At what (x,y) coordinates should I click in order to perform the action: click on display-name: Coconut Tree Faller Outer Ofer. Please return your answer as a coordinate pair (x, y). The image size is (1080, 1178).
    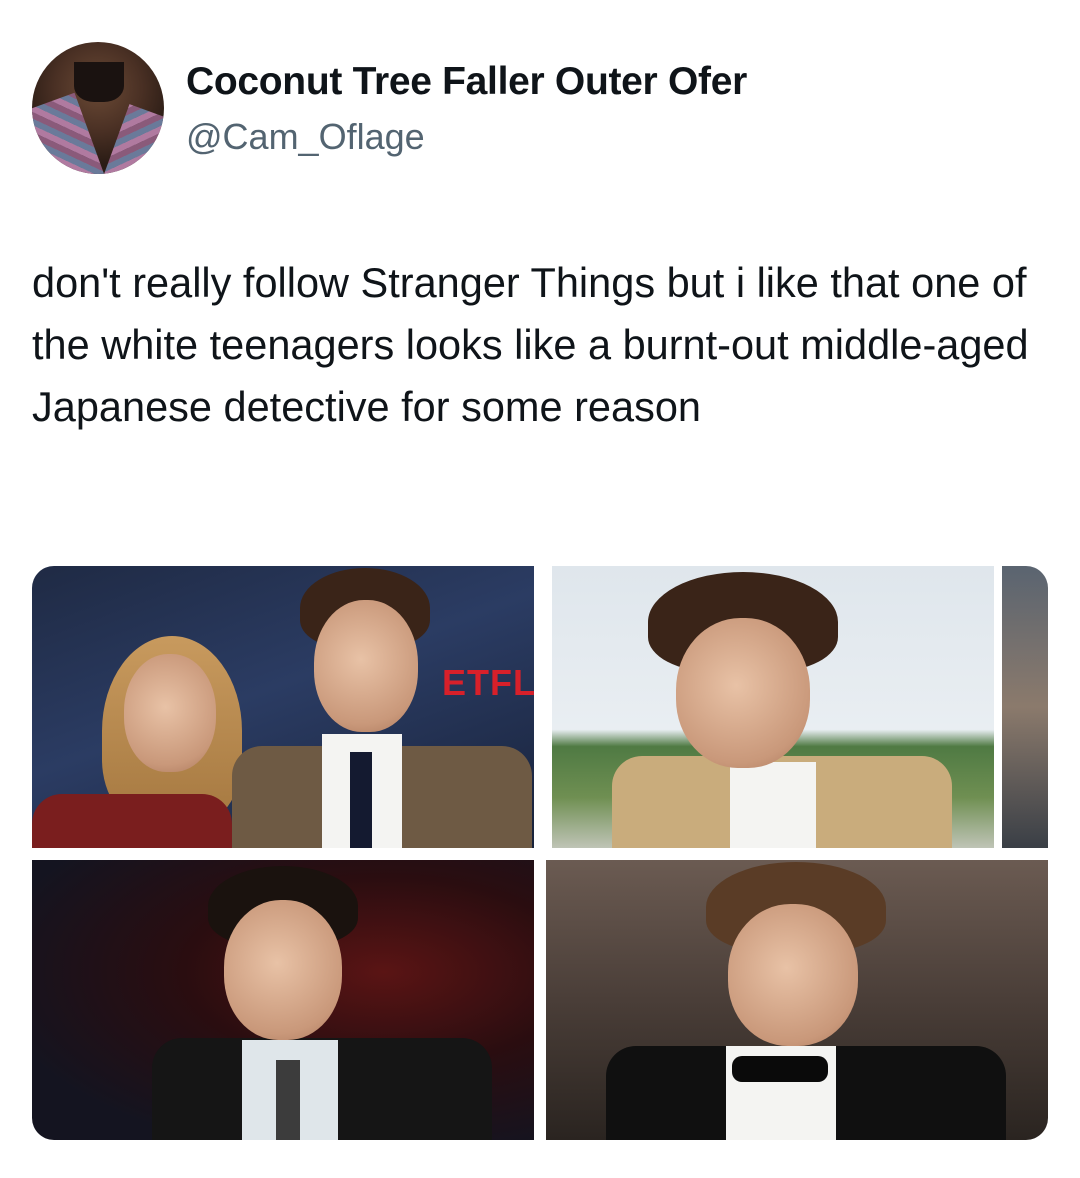
    Looking at the image, I should click on (466, 82).